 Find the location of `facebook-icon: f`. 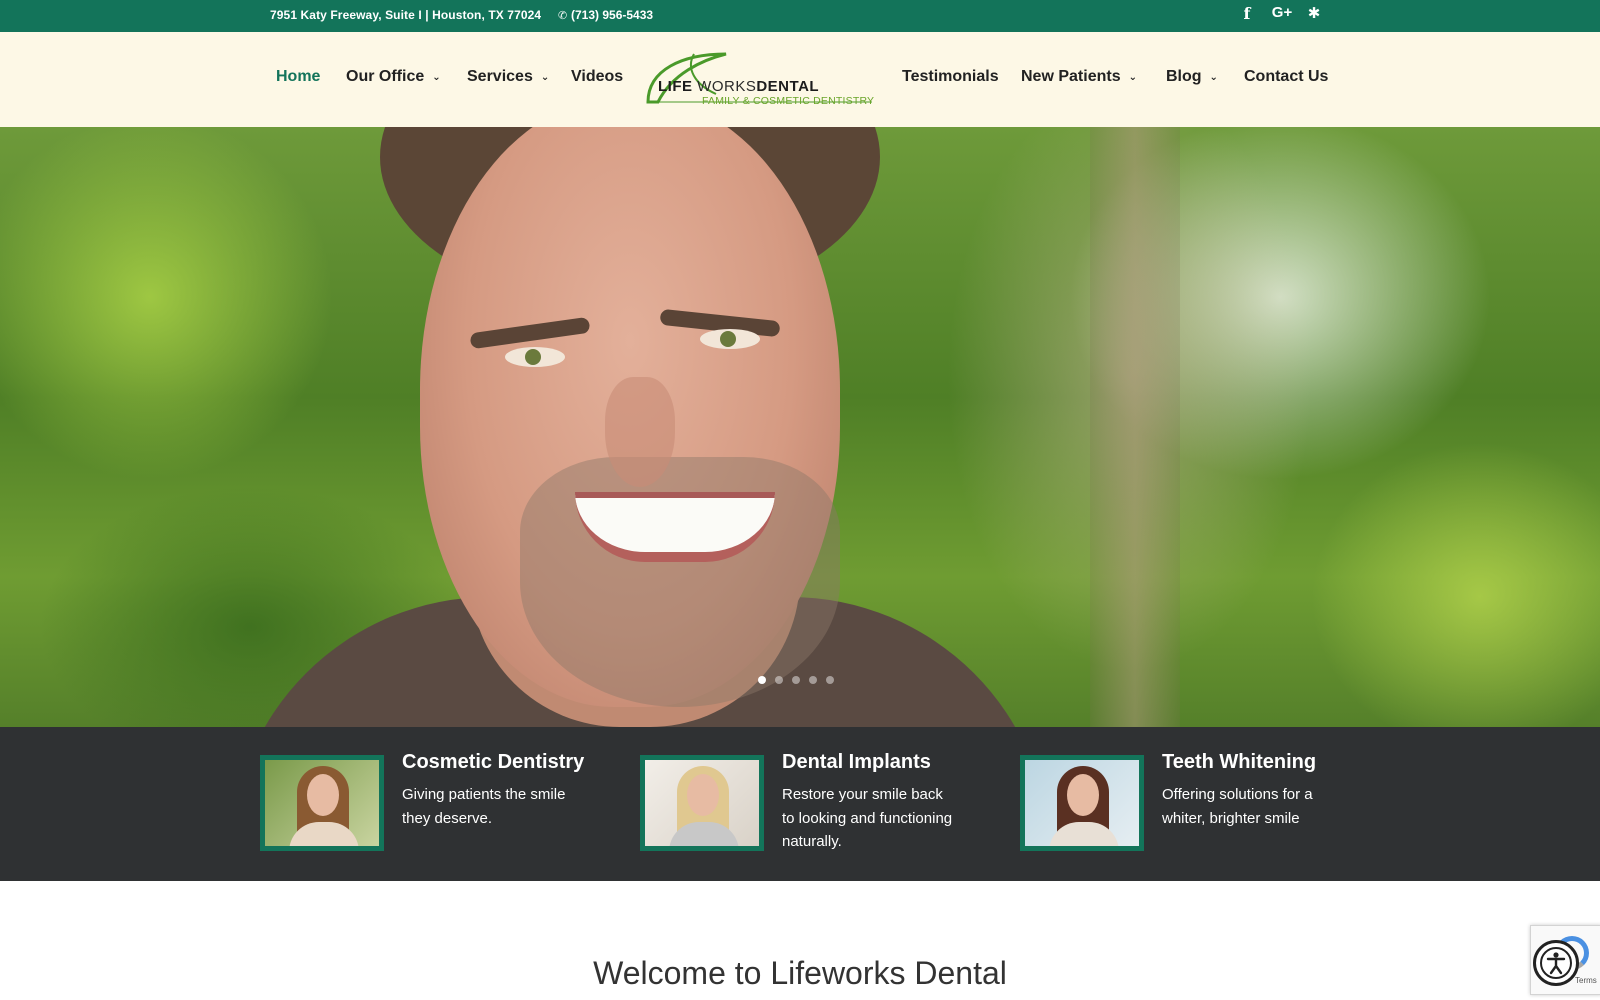

facebook-icon: f is located at coordinates (1247, 15).